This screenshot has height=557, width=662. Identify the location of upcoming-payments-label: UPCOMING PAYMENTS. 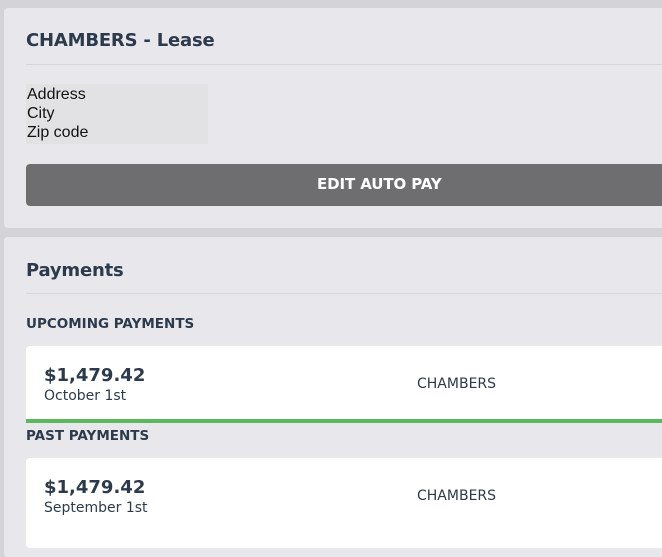
(110, 324).